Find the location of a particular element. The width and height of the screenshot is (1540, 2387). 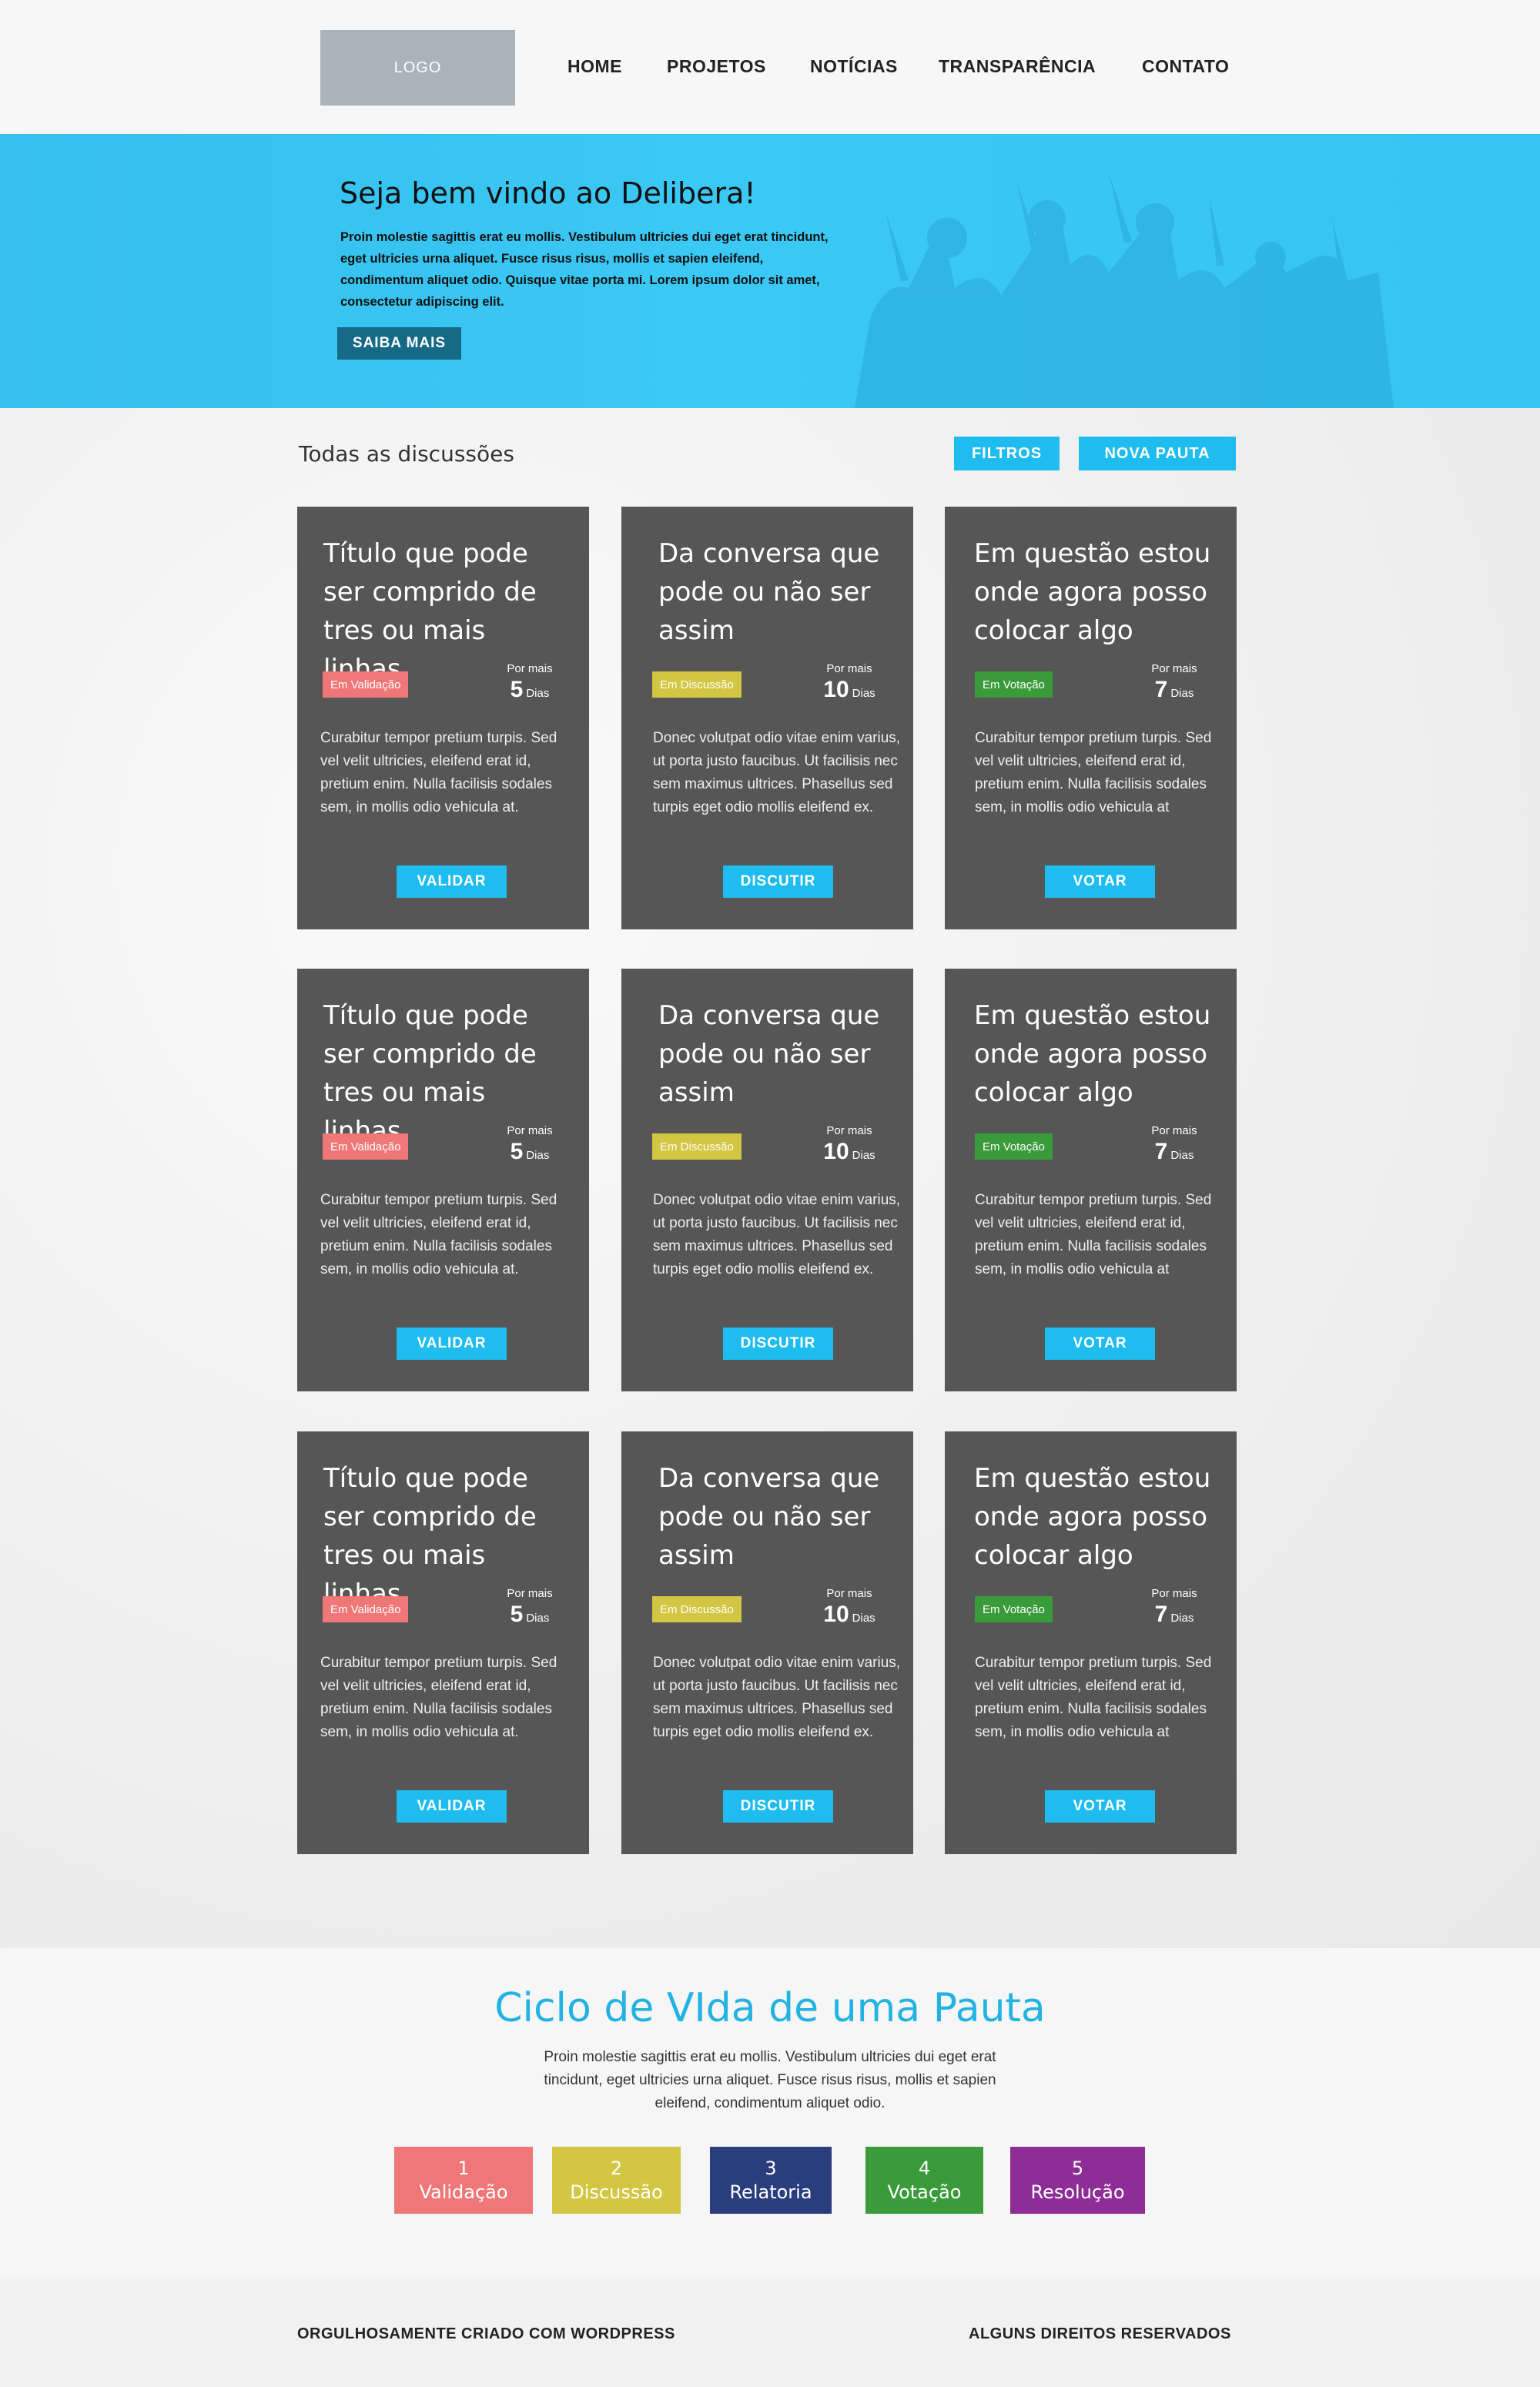

saiba-mais-button: SAIBA MAIS is located at coordinates (399, 343).